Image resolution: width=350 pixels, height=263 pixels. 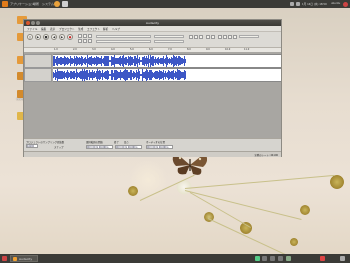 What do you see at coordinates (230, 37) in the screenshot?
I see `fit-selection-icon` at bounding box center [230, 37].